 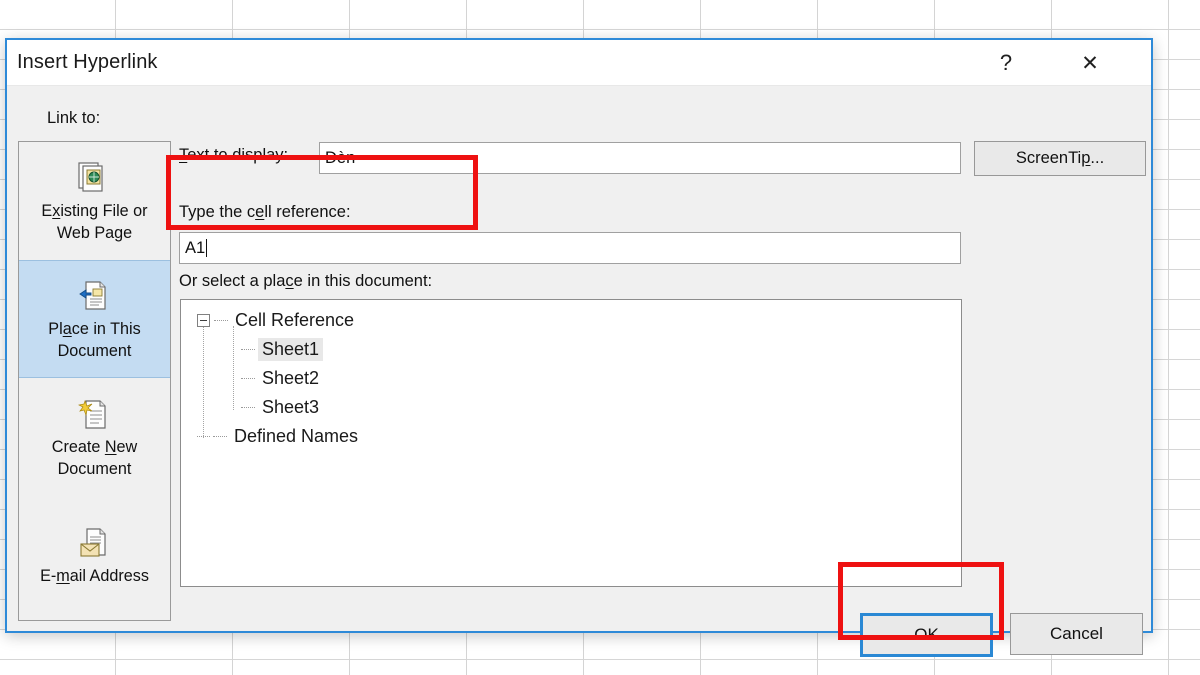 I want to click on tree-node-cell-reference: Cell Reference, so click(x=571, y=320).